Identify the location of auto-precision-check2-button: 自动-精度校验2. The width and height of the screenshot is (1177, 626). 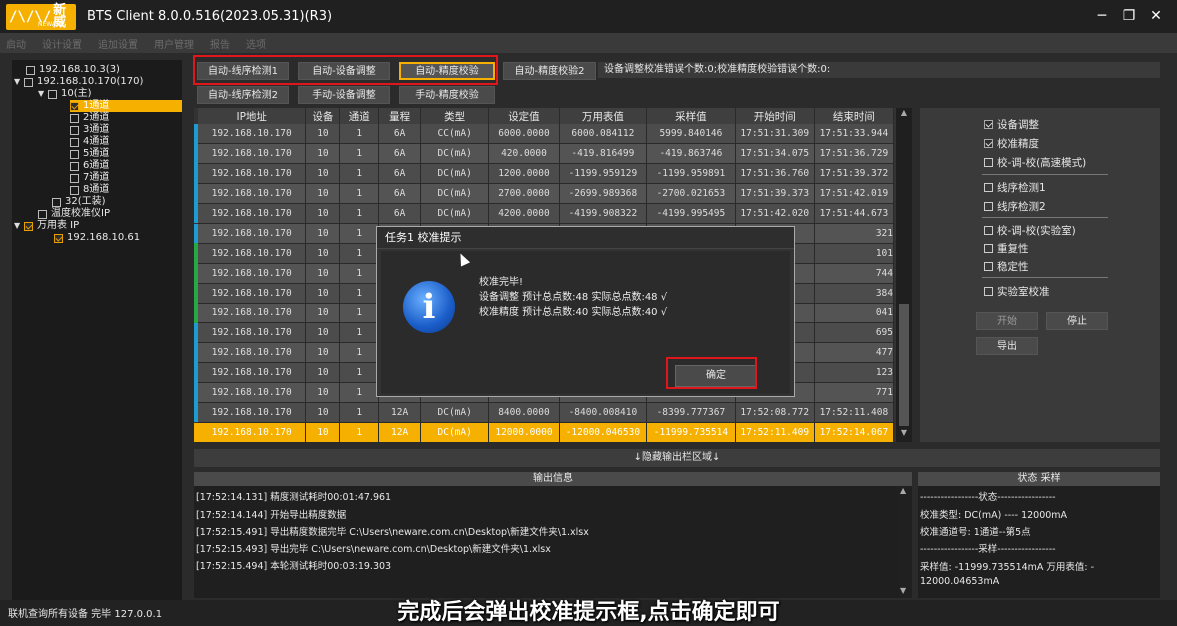
(549, 71).